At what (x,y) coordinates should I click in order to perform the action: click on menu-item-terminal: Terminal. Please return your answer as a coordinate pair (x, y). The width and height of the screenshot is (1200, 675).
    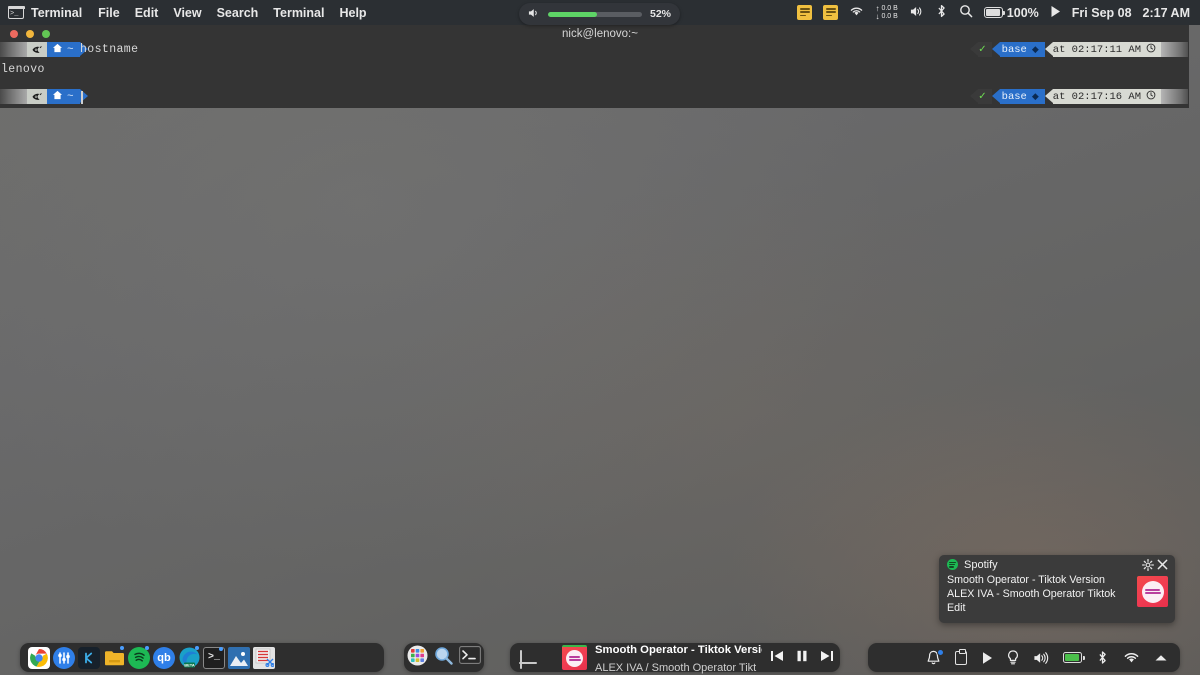
    Looking at the image, I should click on (298, 13).